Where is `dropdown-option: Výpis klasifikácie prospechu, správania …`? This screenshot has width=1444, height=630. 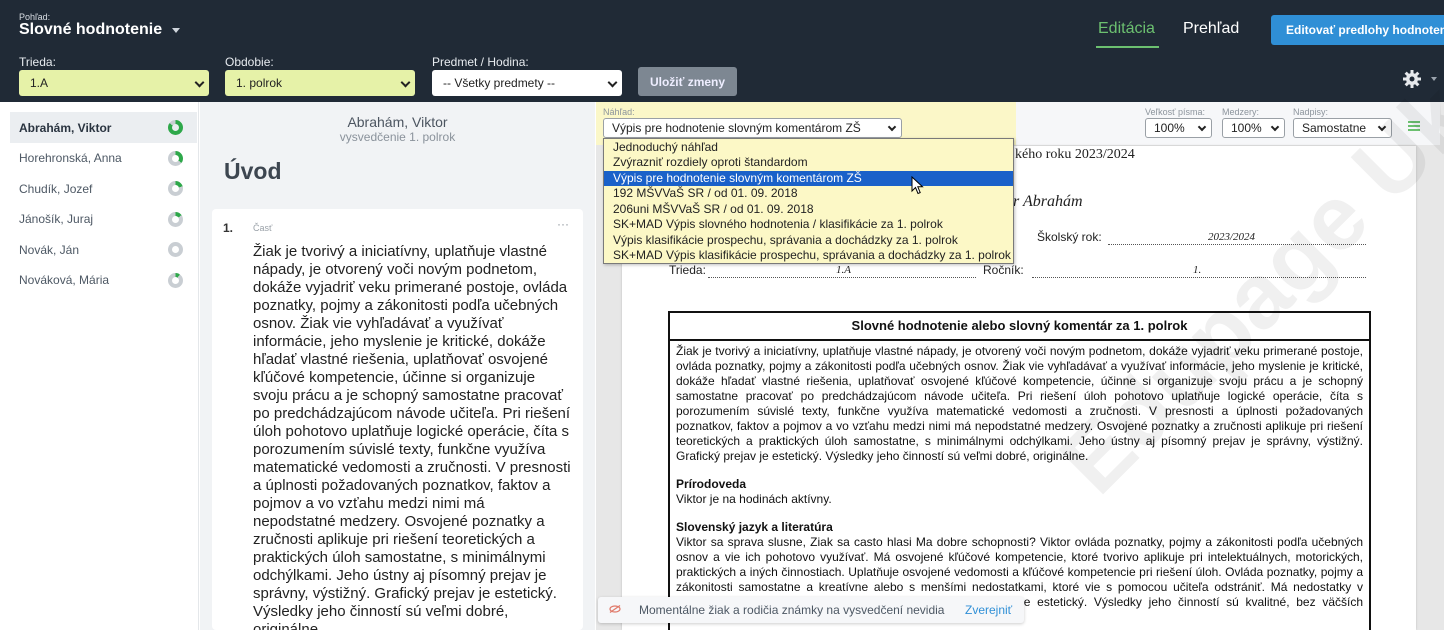 dropdown-option: Výpis klasifikácie prospechu, správania … is located at coordinates (808, 241).